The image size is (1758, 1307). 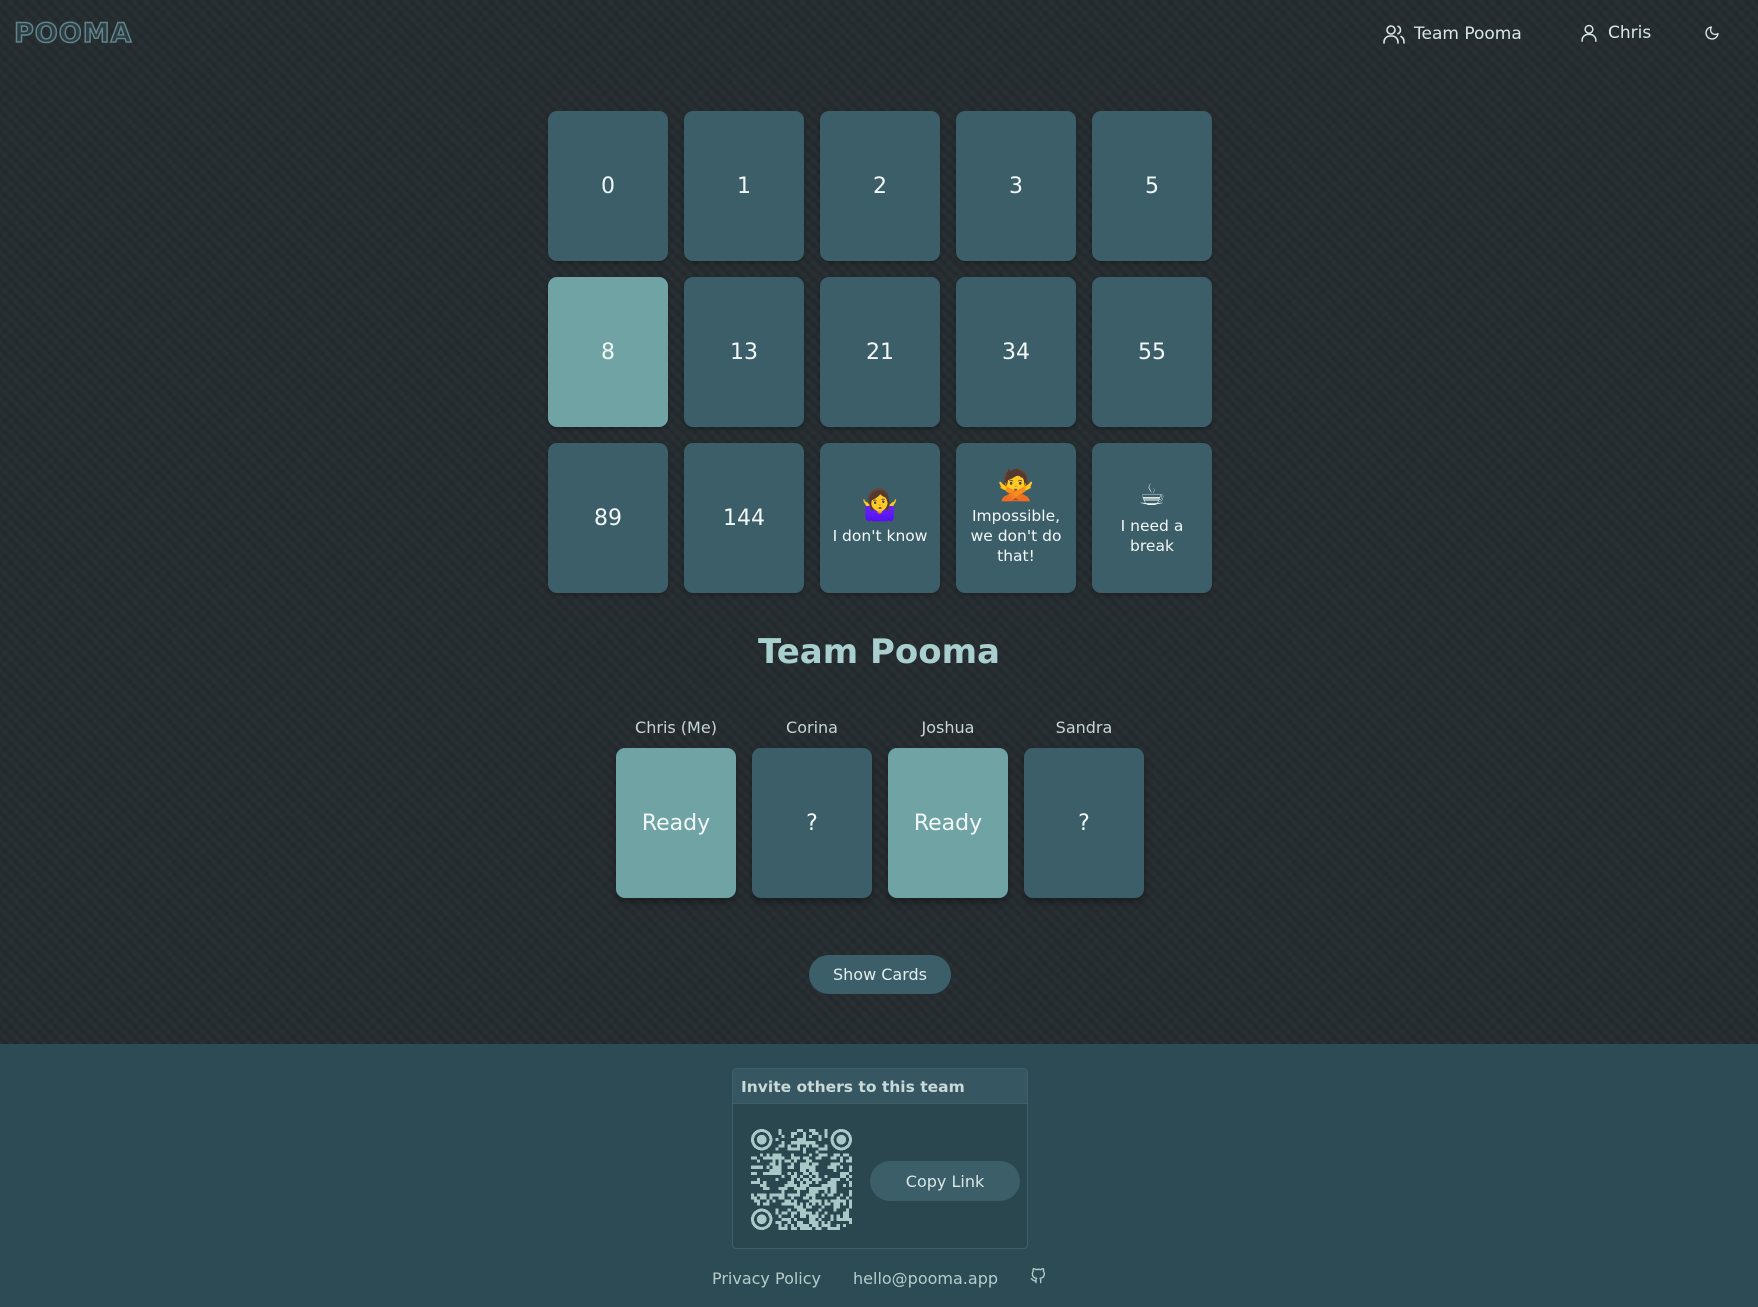 I want to click on player: Sandra?, so click(x=1084, y=808).